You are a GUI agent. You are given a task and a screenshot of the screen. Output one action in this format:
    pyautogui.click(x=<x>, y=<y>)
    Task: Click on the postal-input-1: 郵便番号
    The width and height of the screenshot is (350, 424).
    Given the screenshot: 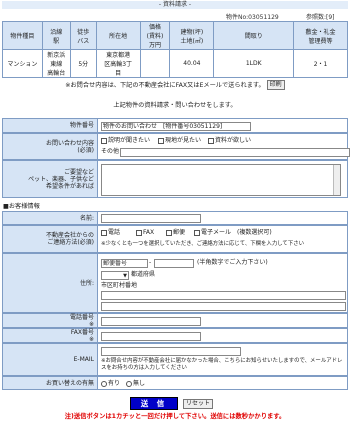 What is the action you would take?
    pyautogui.click(x=124, y=263)
    